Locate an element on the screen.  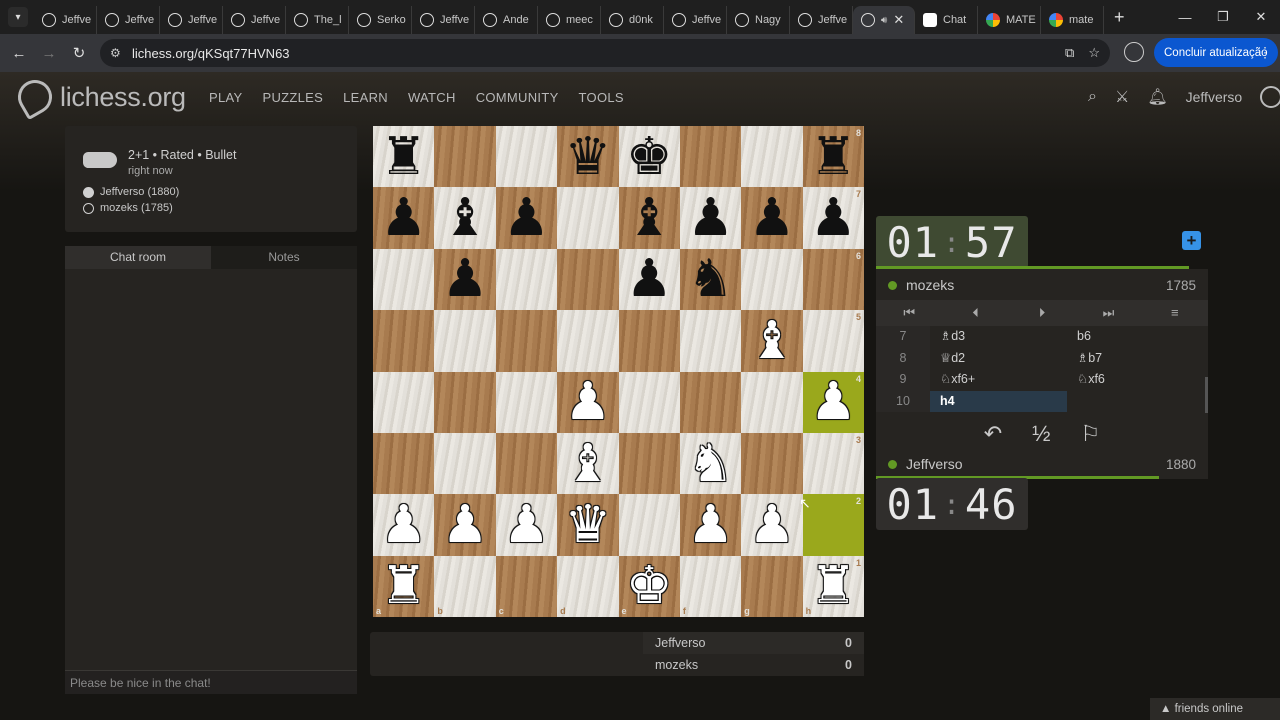
square-f2: ♟ is located at coordinates (710, 525).